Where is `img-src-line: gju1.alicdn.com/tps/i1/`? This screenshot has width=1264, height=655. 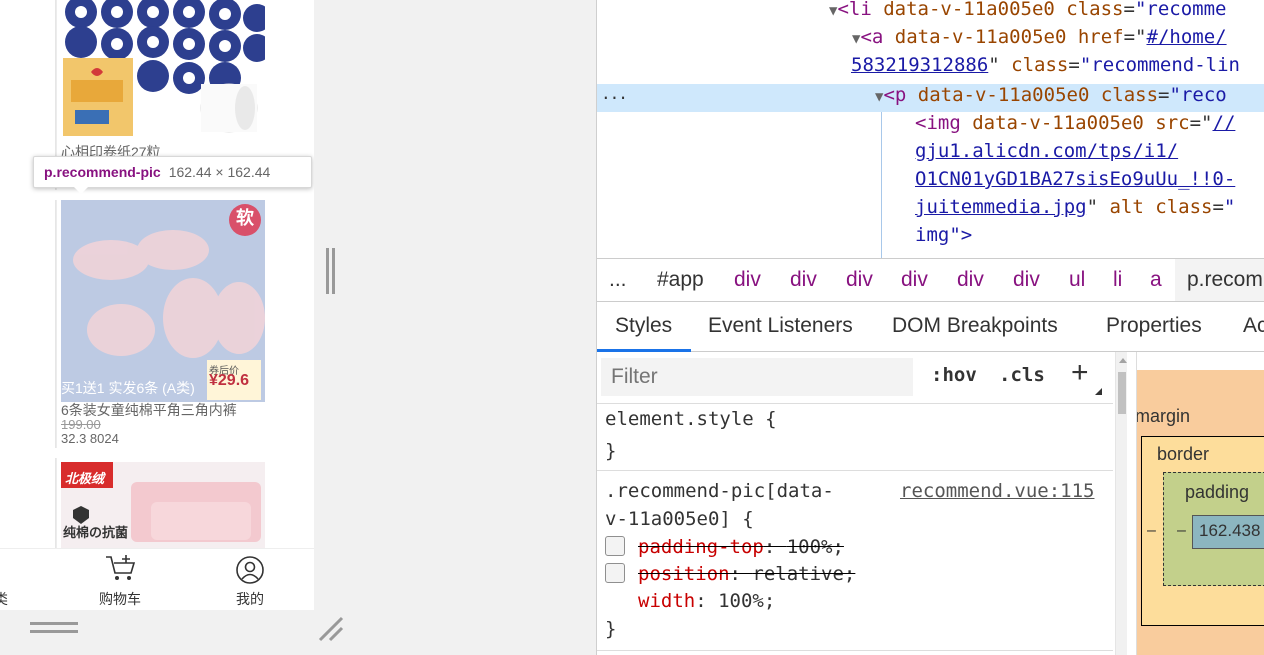
img-src-line: gju1.alicdn.com/tps/i1/ is located at coordinates (1046, 151).